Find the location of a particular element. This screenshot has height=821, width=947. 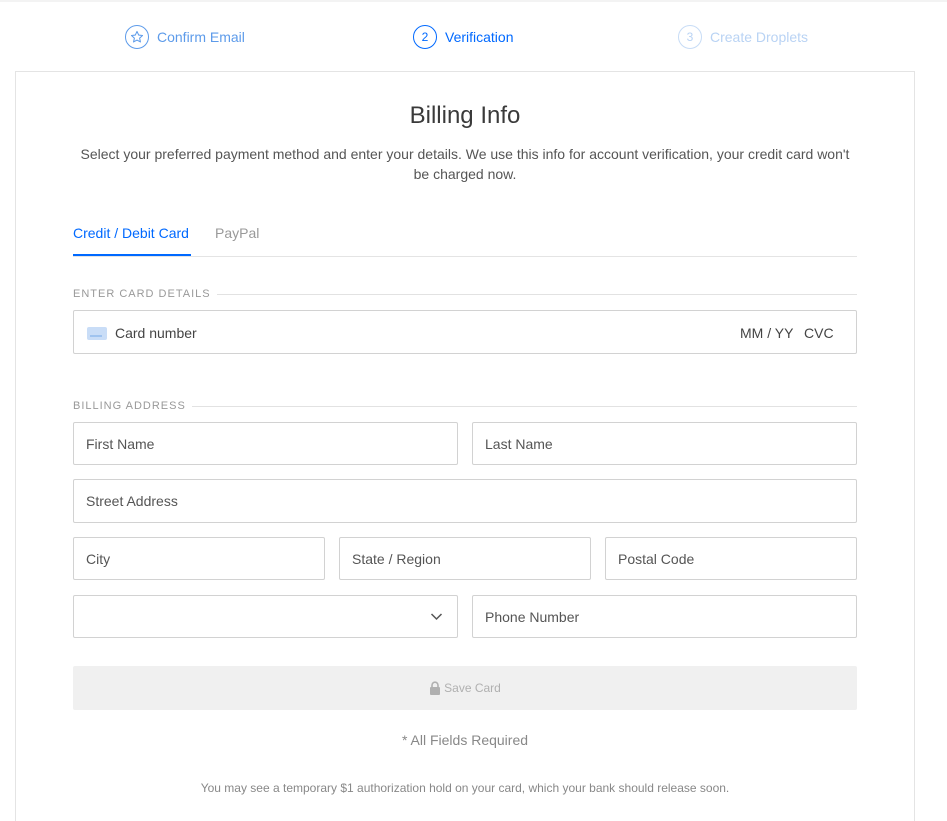

street-address-field is located at coordinates (465, 501).